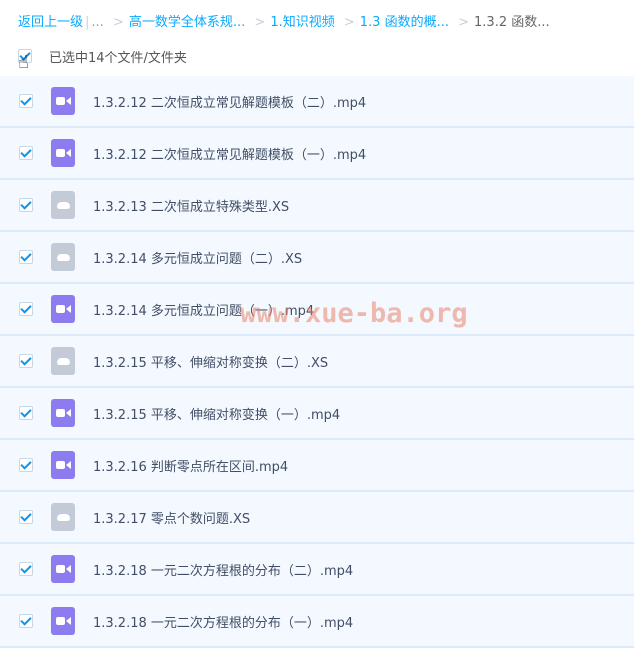  I want to click on file-row: 1.3.2.18 一元二次方程根的分布（二）.mp4, so click(317, 570).